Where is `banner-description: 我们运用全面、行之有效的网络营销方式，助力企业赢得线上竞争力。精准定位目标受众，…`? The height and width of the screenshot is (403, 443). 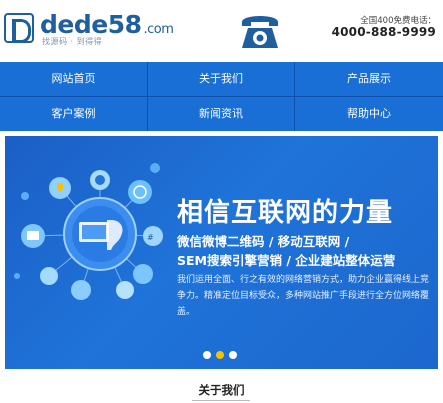
banner-description: 我们运用全面、行之有效的网络营销方式，助力企业赢得线上竞争力。精准定位目标受众，… is located at coordinates (303, 296).